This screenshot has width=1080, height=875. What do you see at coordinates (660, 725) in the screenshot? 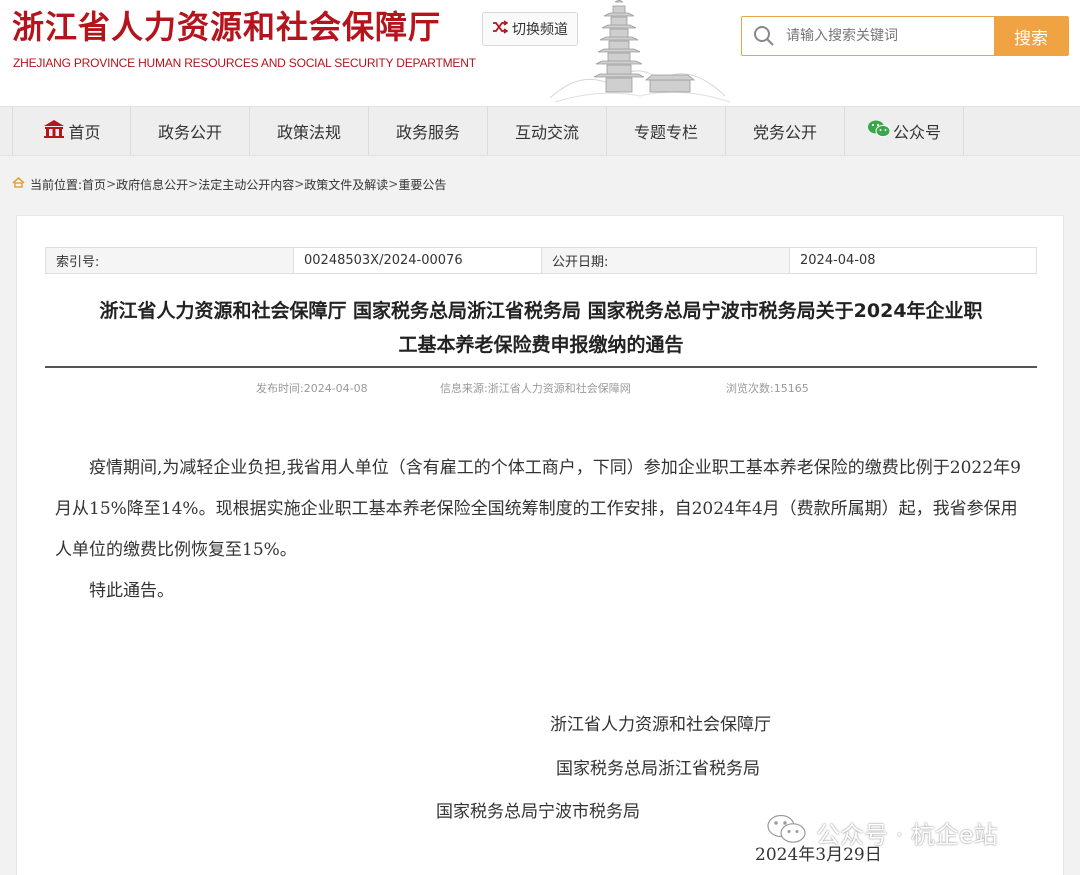
I see `signature-dept-hrss: 浙江省人力资源和社会保障厅` at bounding box center [660, 725].